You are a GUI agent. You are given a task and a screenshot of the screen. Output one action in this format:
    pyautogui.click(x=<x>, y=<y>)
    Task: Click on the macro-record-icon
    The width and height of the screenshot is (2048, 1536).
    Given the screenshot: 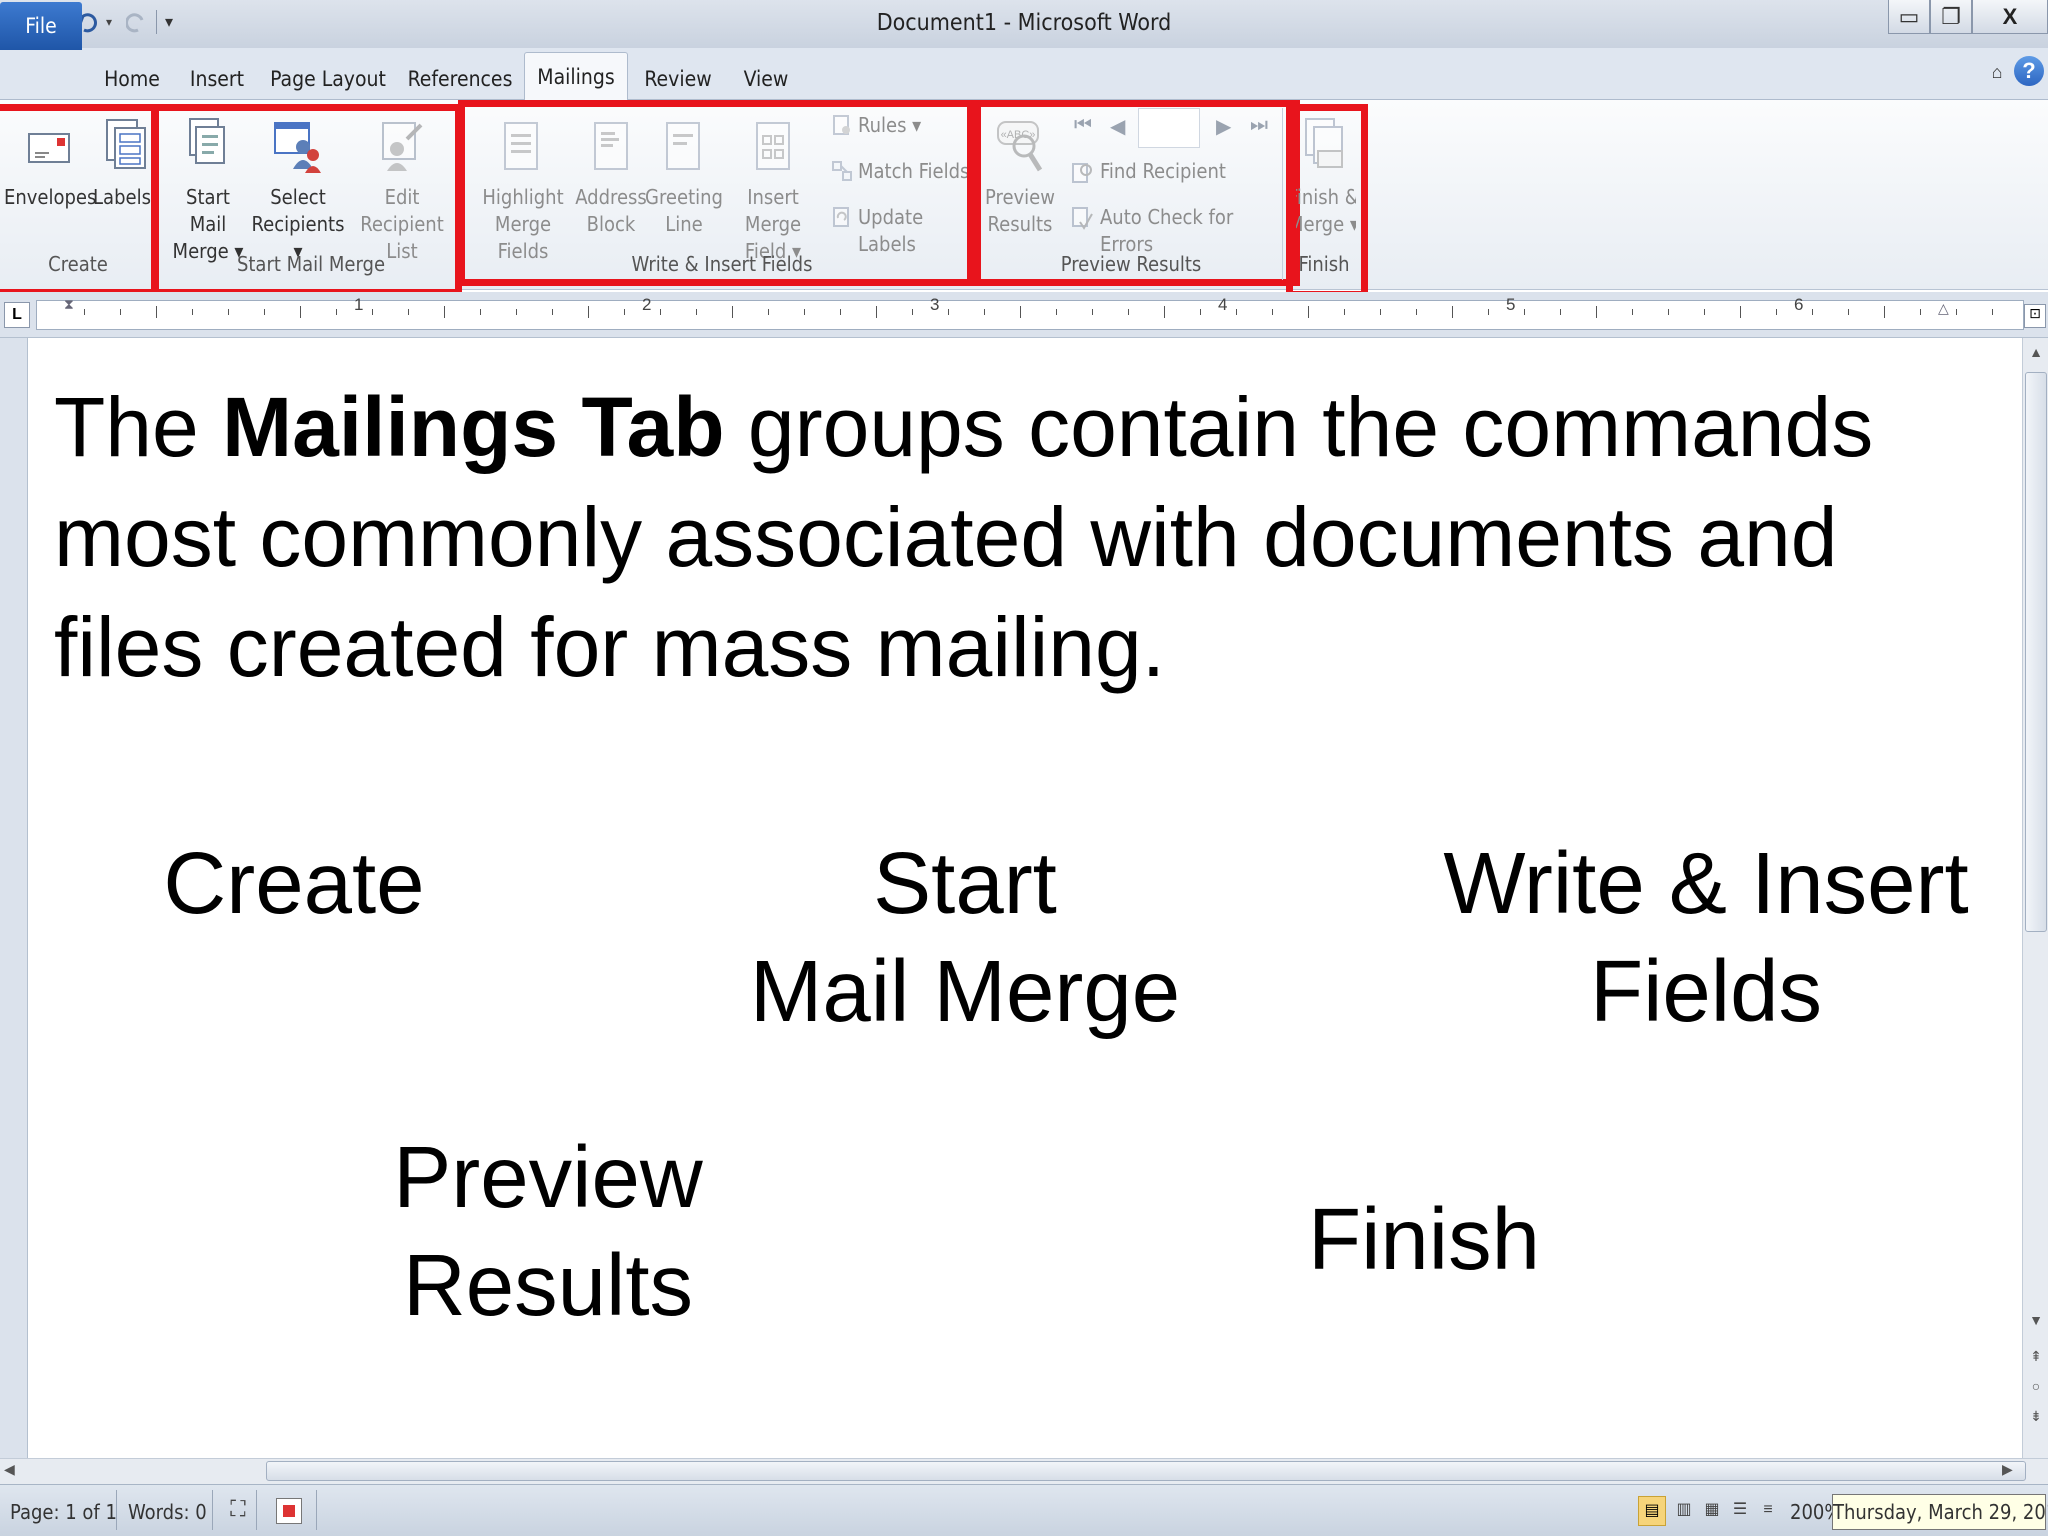 What is the action you would take?
    pyautogui.click(x=289, y=1511)
    